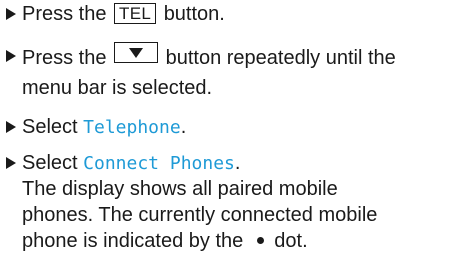 The width and height of the screenshot is (462, 257). Describe the element at coordinates (132, 127) in the screenshot. I see `display-text-telephone: Telephone` at that location.